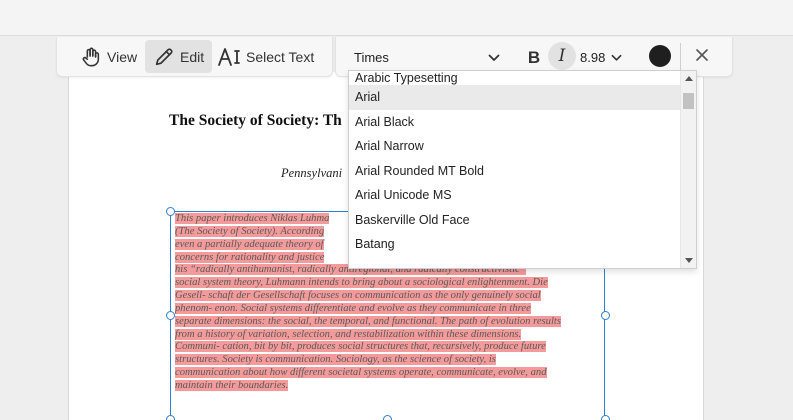 The image size is (793, 420). I want to click on font-size-select: 8.98, so click(605, 57).